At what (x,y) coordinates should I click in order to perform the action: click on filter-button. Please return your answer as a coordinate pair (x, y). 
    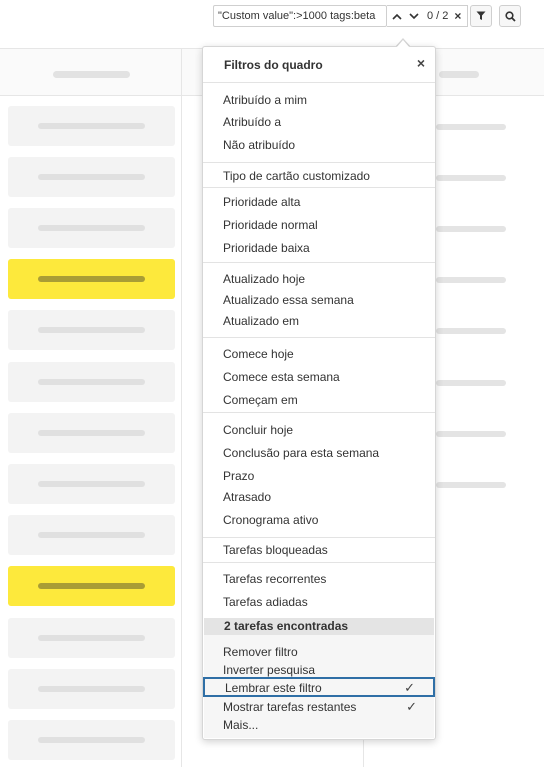
    Looking at the image, I should click on (481, 16).